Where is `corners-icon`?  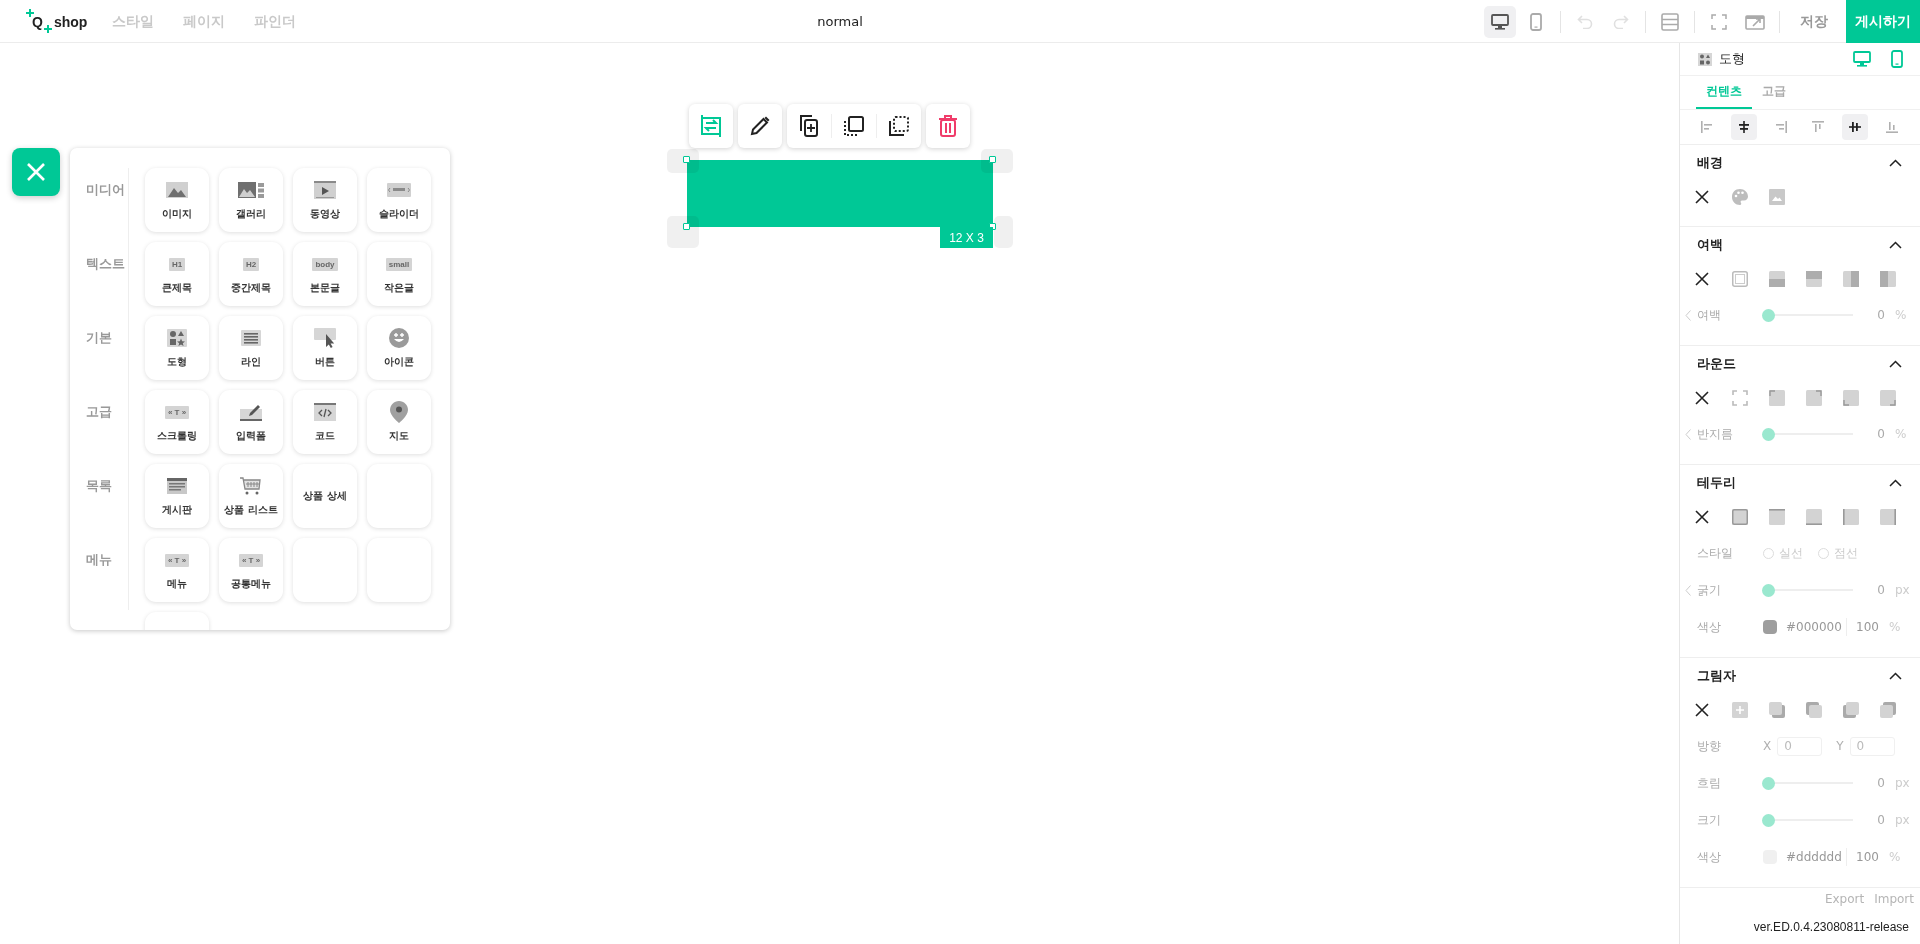 corners-icon is located at coordinates (1740, 398).